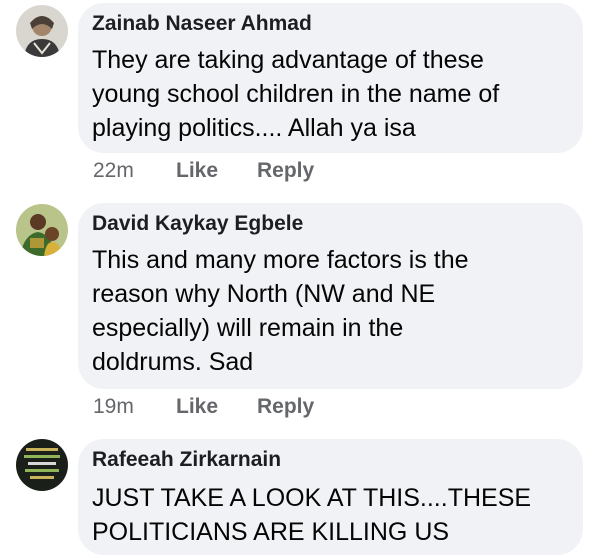  Describe the element at coordinates (186, 460) in the screenshot. I see `comment-author: Rafeeah Zirkarnain` at that location.